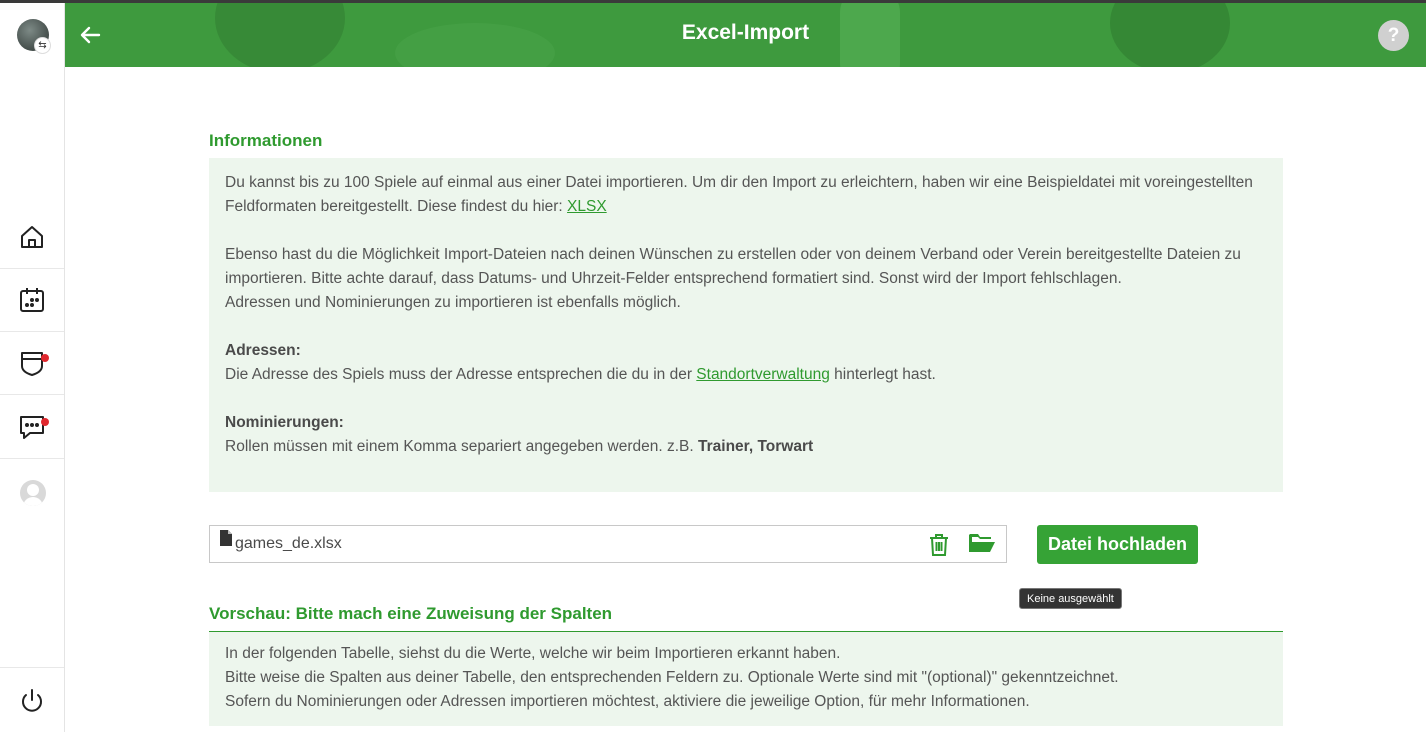  I want to click on file-name: games_de.xlsx, so click(288, 543).